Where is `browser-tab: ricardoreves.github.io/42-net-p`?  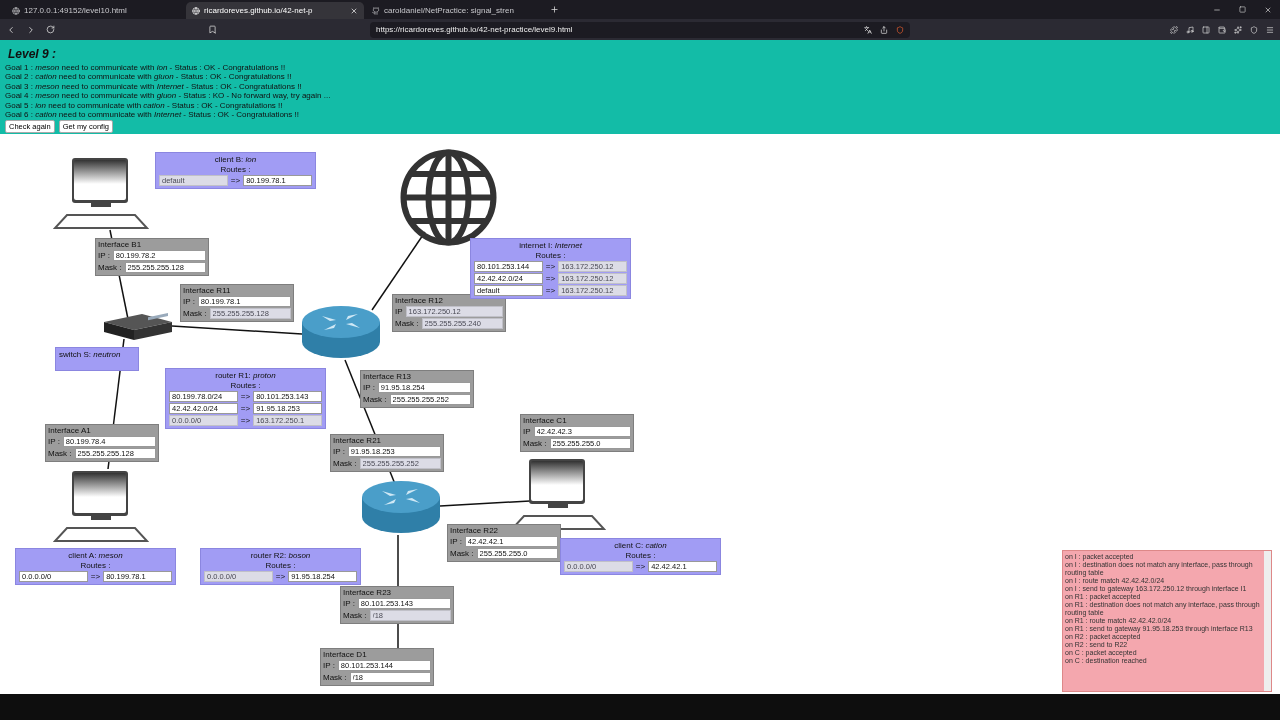 browser-tab: ricardoreves.github.io/42-net-p is located at coordinates (275, 10).